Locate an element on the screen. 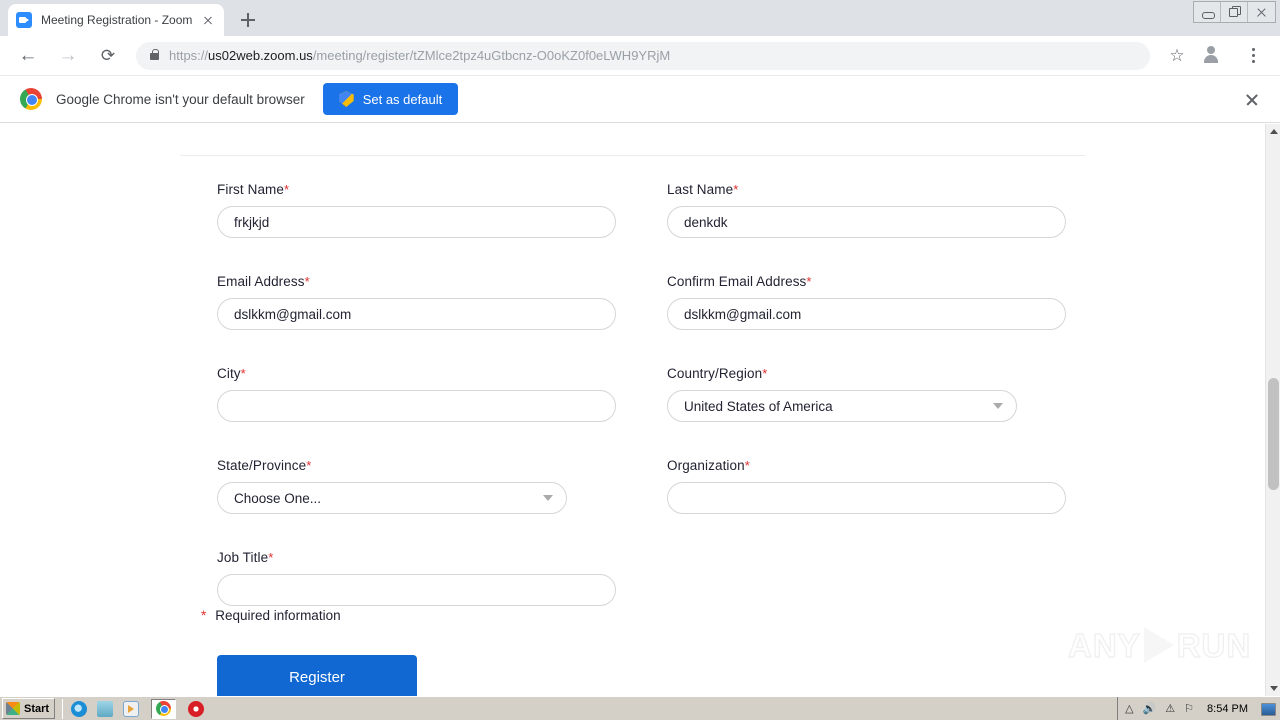  organization-input is located at coordinates (866, 498).